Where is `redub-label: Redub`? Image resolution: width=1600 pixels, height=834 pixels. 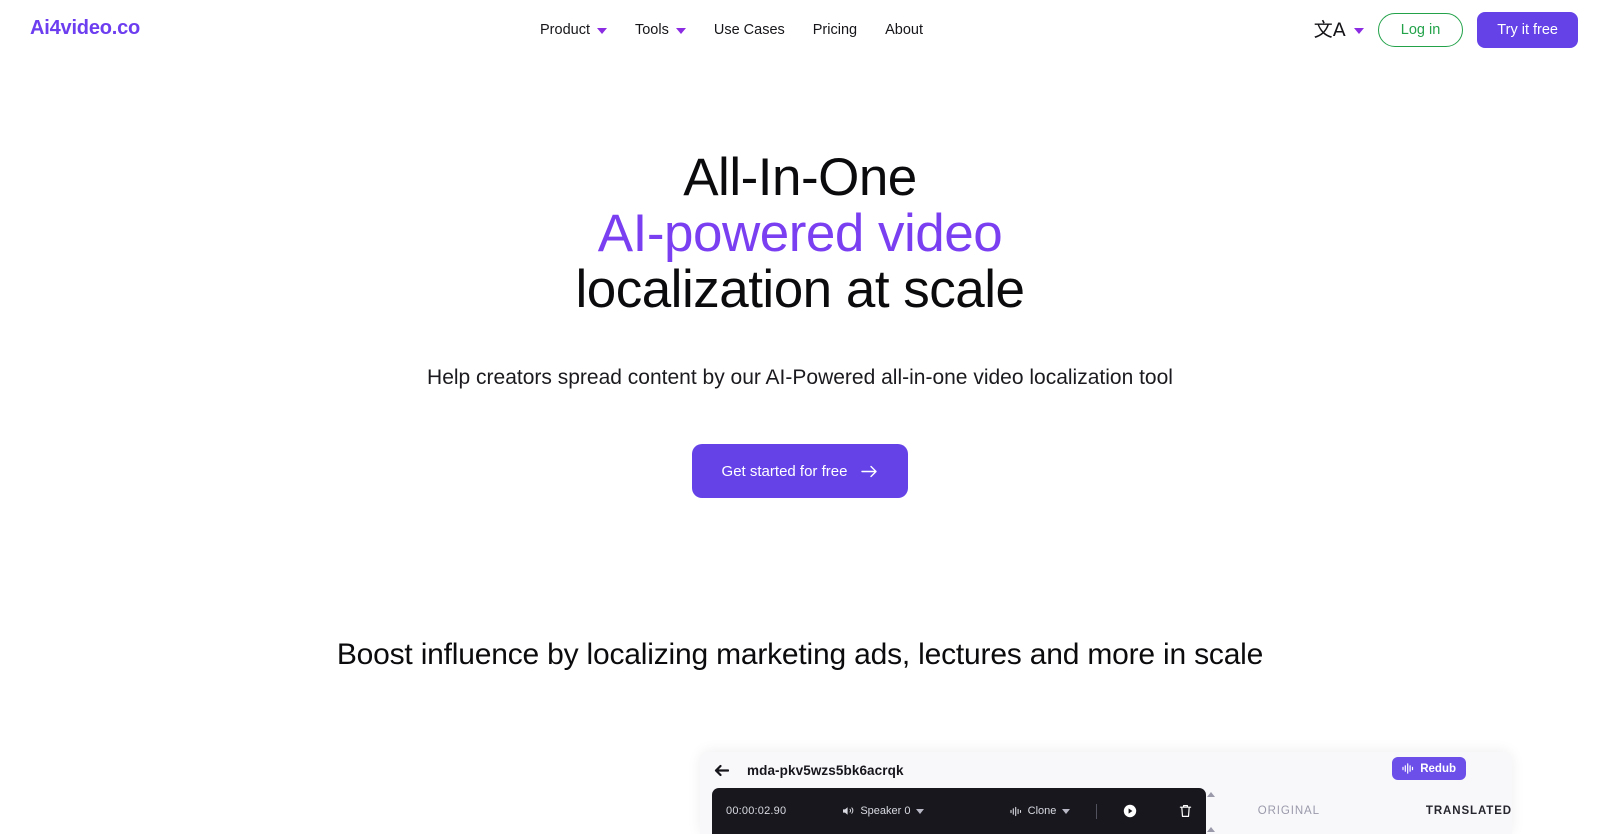 redub-label: Redub is located at coordinates (1438, 768).